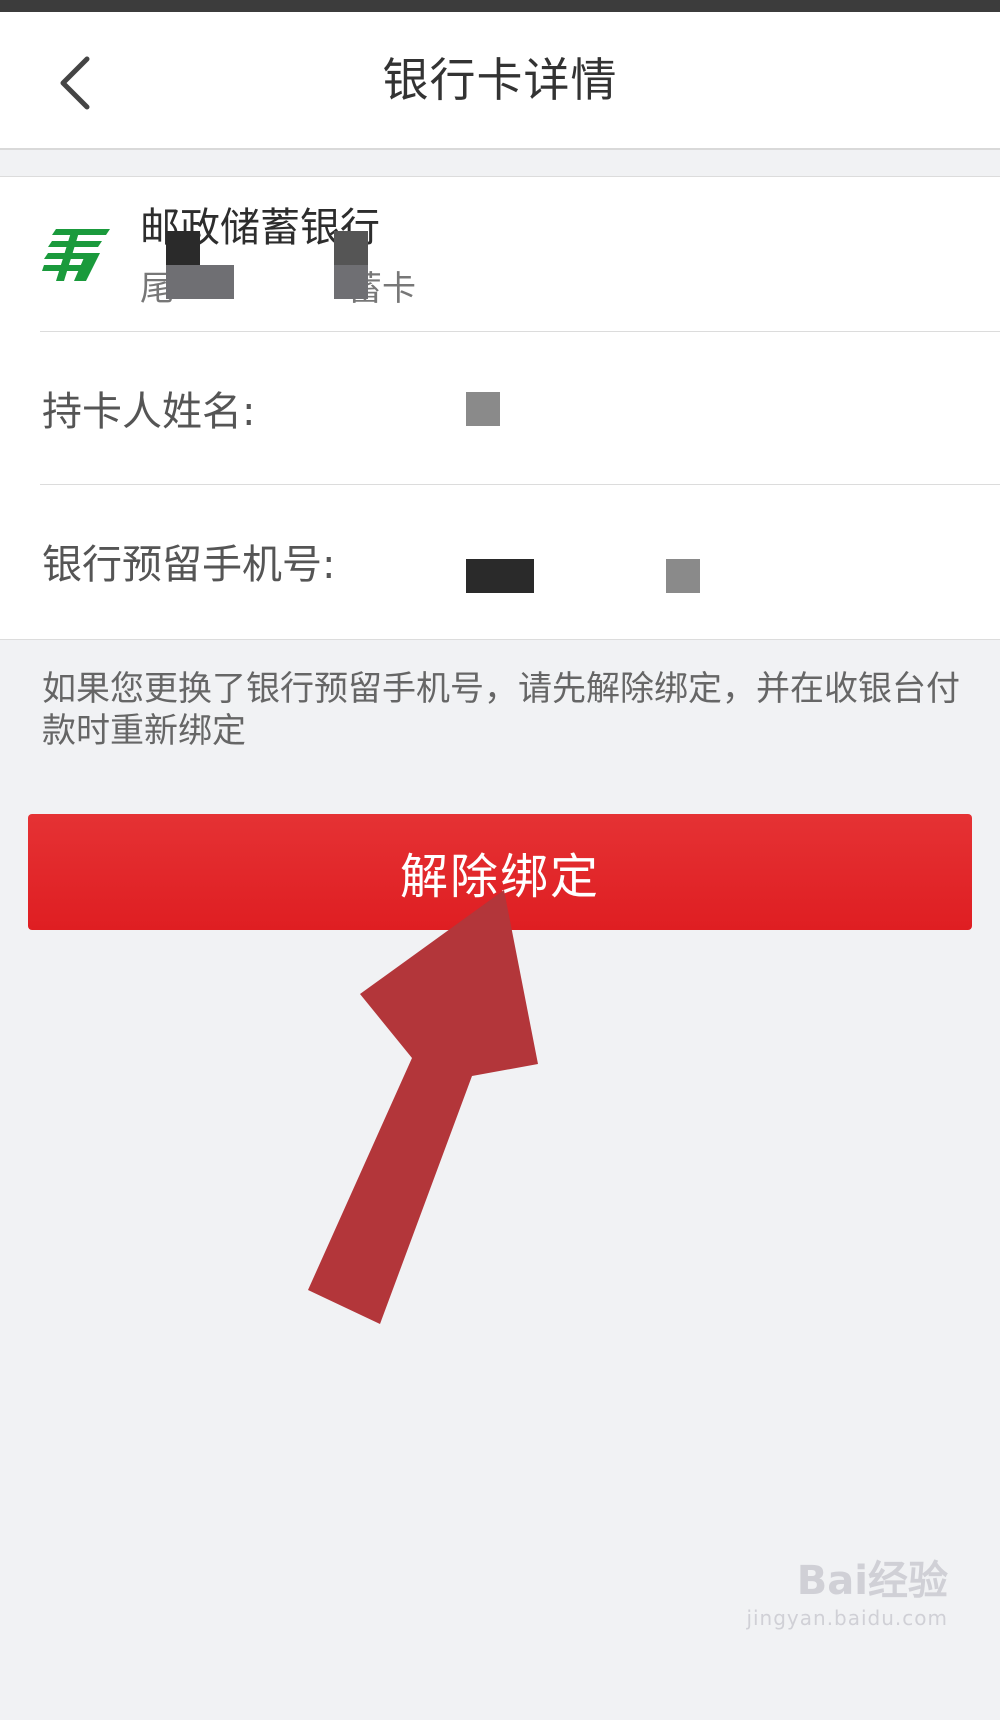  What do you see at coordinates (189, 565) in the screenshot?
I see `phone-label: 银行预留手机号:` at bounding box center [189, 565].